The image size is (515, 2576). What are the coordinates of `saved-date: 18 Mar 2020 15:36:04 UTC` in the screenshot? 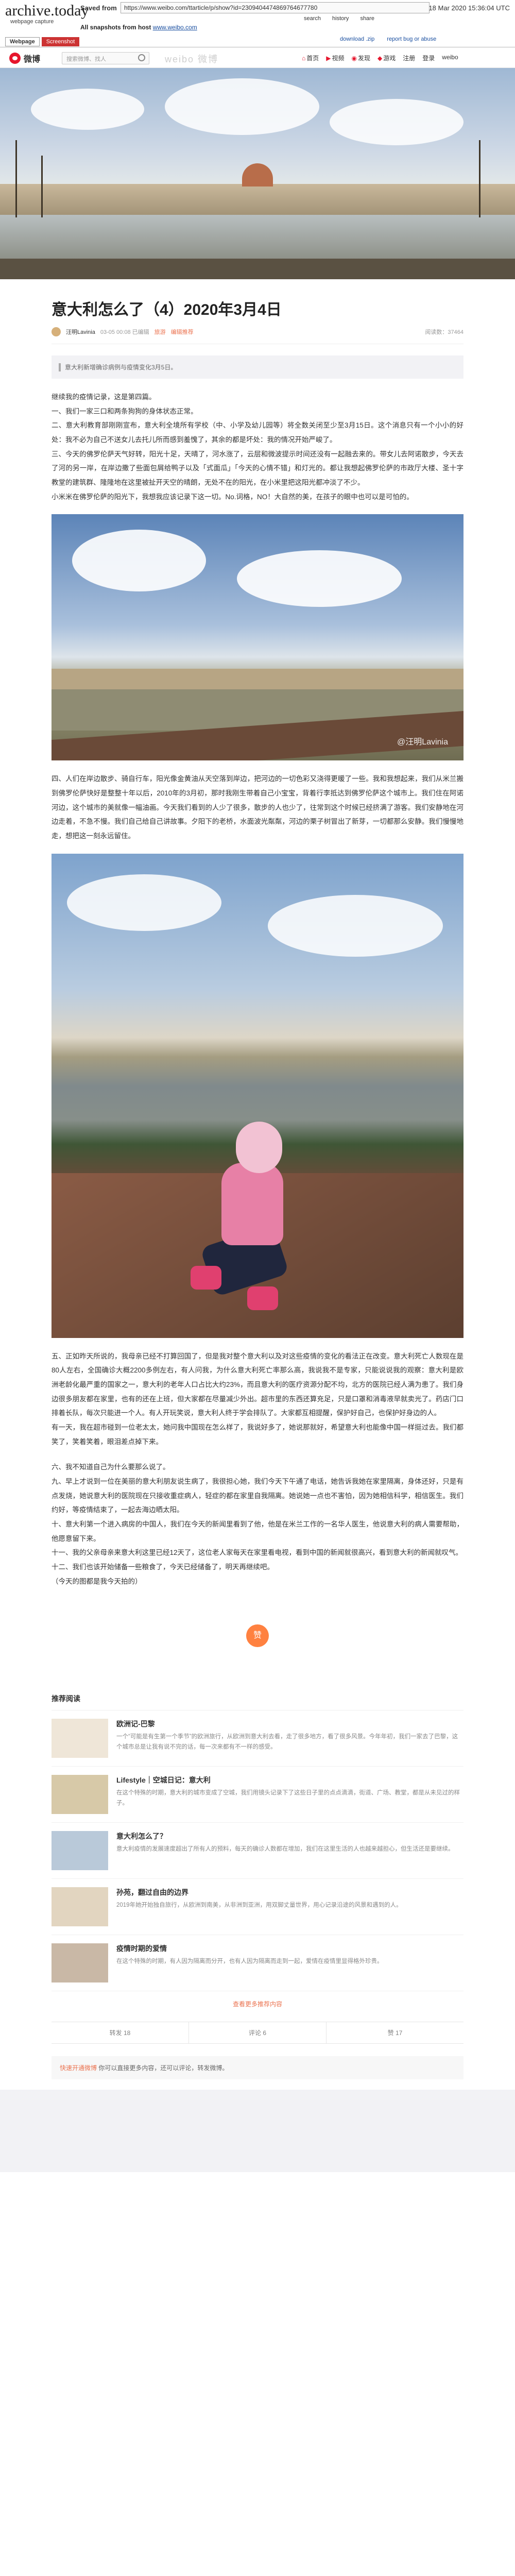 It's located at (469, 8).